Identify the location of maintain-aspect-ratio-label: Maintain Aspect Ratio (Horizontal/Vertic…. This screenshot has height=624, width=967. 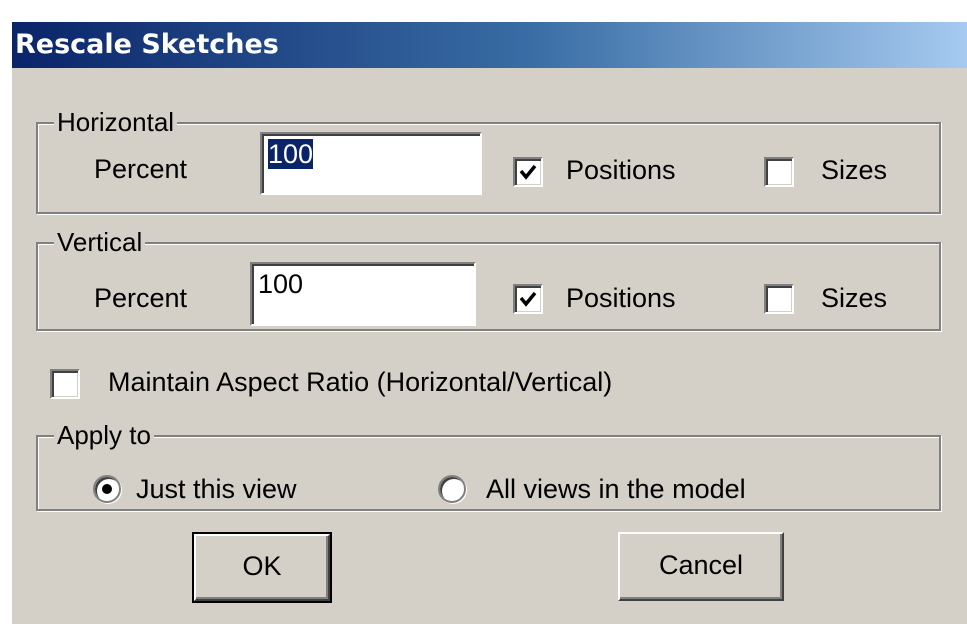
(360, 382).